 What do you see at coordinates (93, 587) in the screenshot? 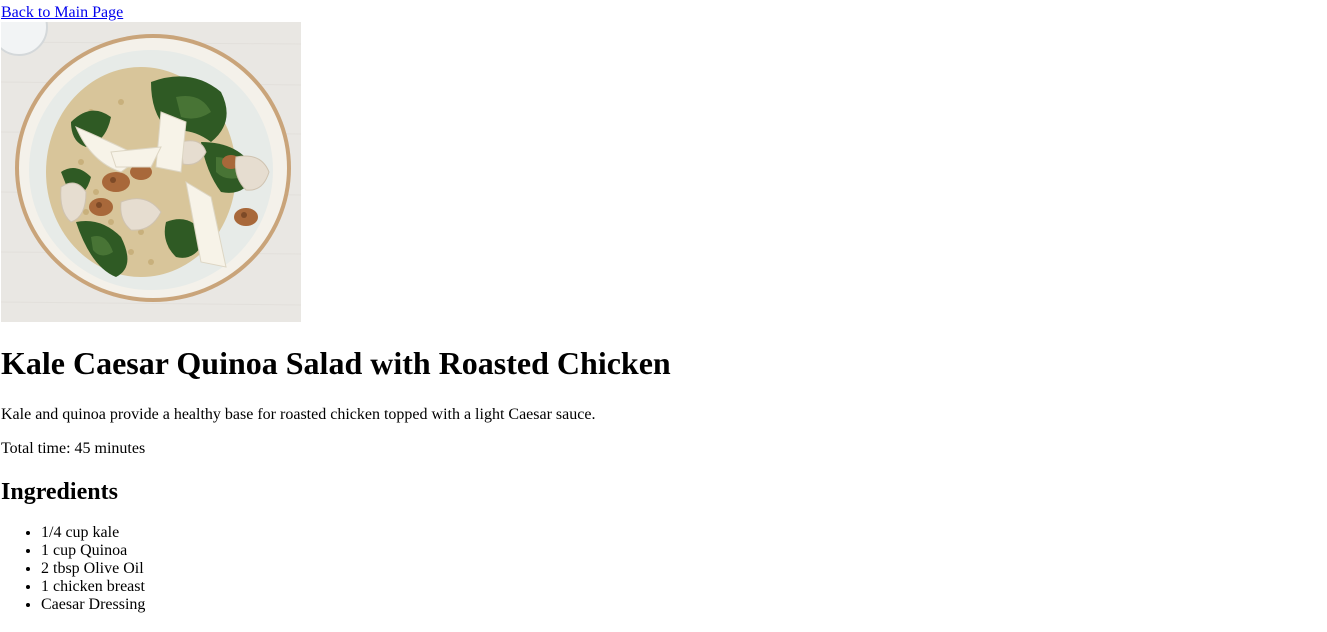
I see `ingredient-item: 1 chicken breast` at bounding box center [93, 587].